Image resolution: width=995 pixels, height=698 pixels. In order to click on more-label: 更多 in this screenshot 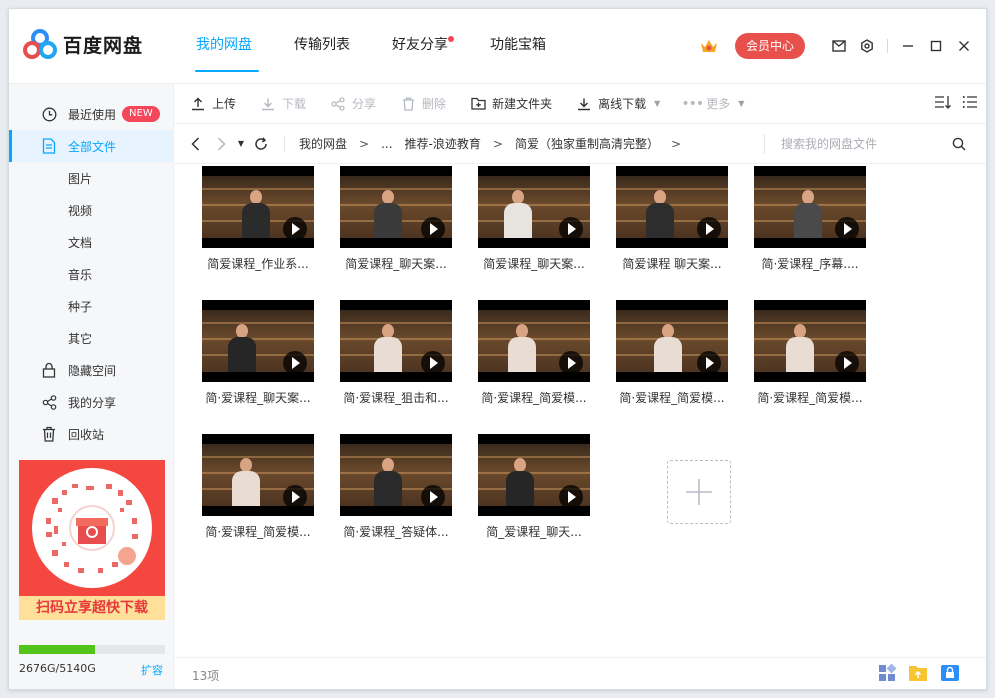, I will do `click(718, 104)`.